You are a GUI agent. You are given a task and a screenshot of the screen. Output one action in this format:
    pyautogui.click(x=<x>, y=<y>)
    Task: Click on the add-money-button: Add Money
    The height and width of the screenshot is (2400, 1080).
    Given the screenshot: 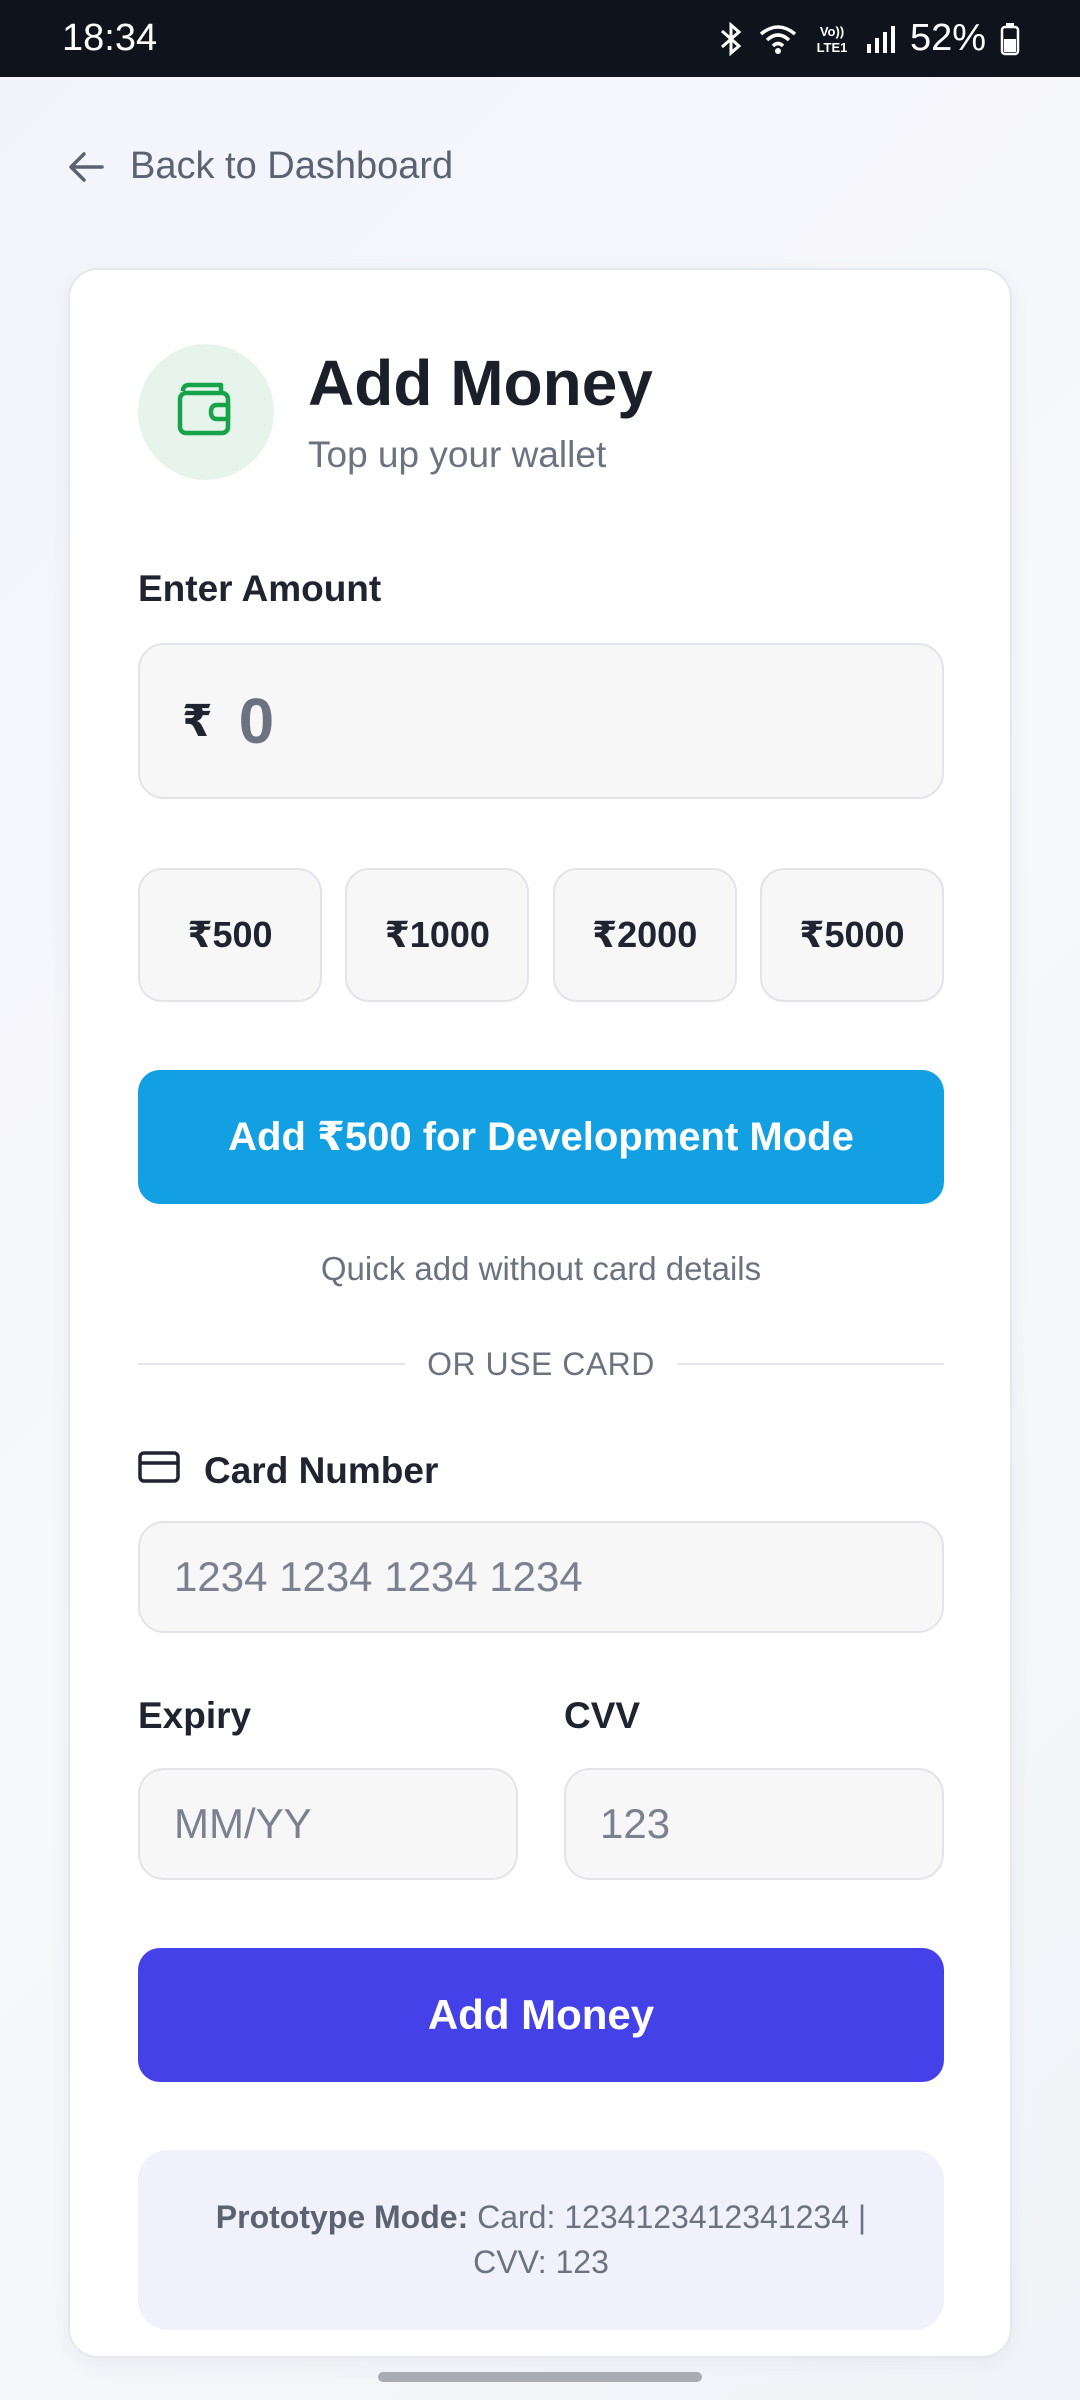 What is the action you would take?
    pyautogui.click(x=541, y=2015)
    